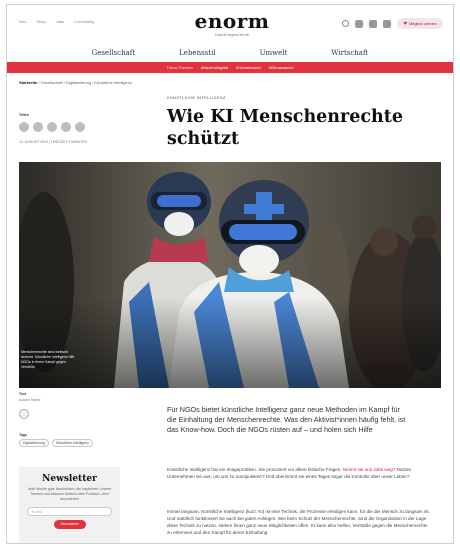  Describe the element at coordinates (72, 443) in the screenshot. I see `tag-kuenstliche-intelligenz: Künstliche Intelligenz` at that location.